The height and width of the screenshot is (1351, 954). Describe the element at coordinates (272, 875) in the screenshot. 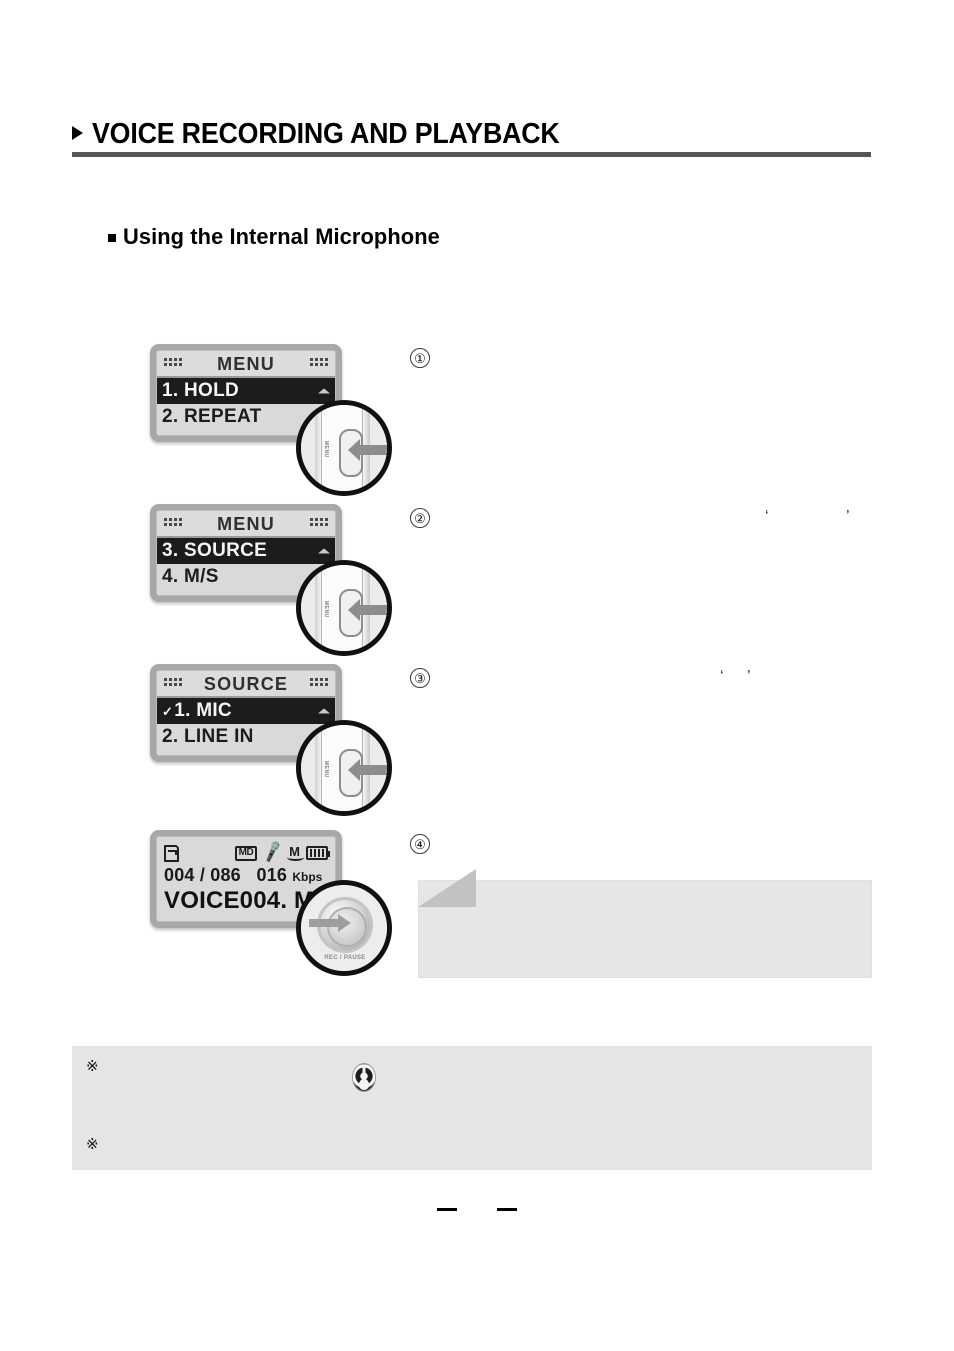

I see `bitrate-value: 016` at that location.